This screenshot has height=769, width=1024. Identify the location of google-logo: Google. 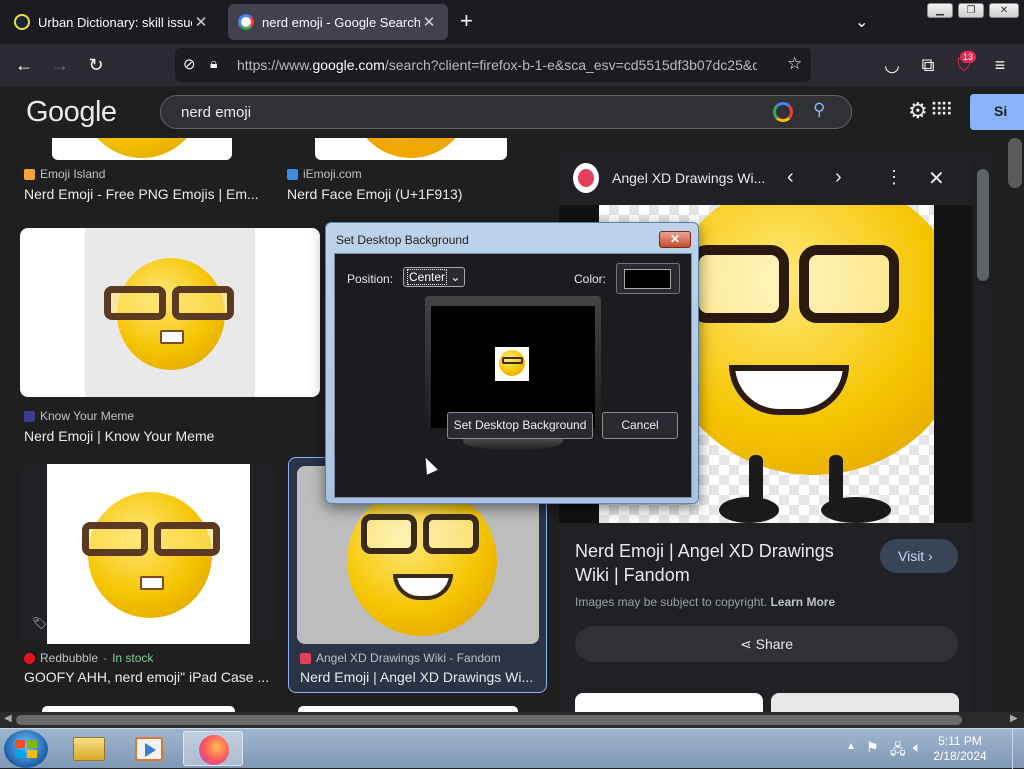
(71, 112).